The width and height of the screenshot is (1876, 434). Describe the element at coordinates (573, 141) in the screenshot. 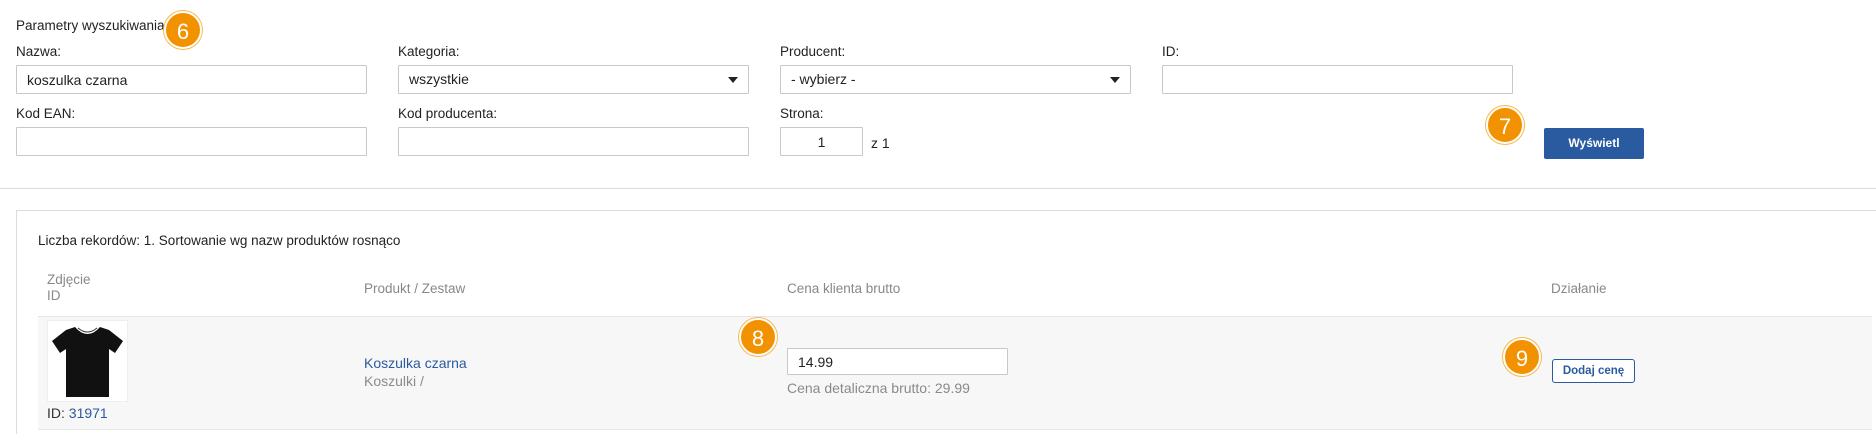

I see `kod-producenta-input` at that location.